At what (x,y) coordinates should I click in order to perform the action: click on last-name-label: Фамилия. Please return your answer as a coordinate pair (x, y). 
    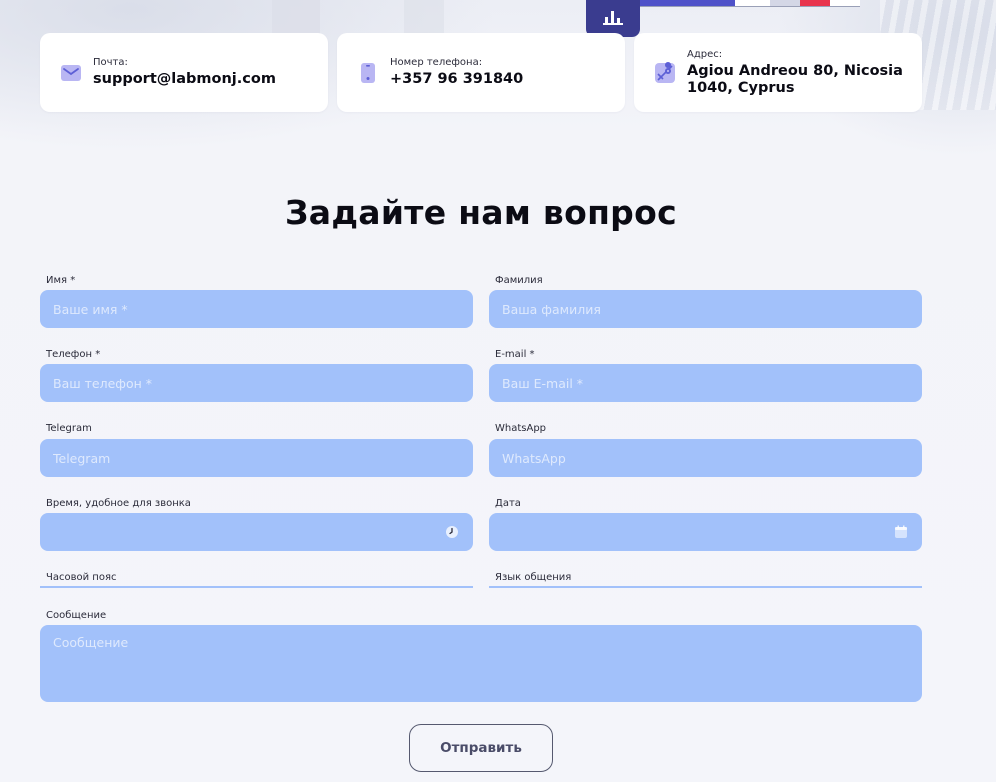
    Looking at the image, I should click on (519, 280).